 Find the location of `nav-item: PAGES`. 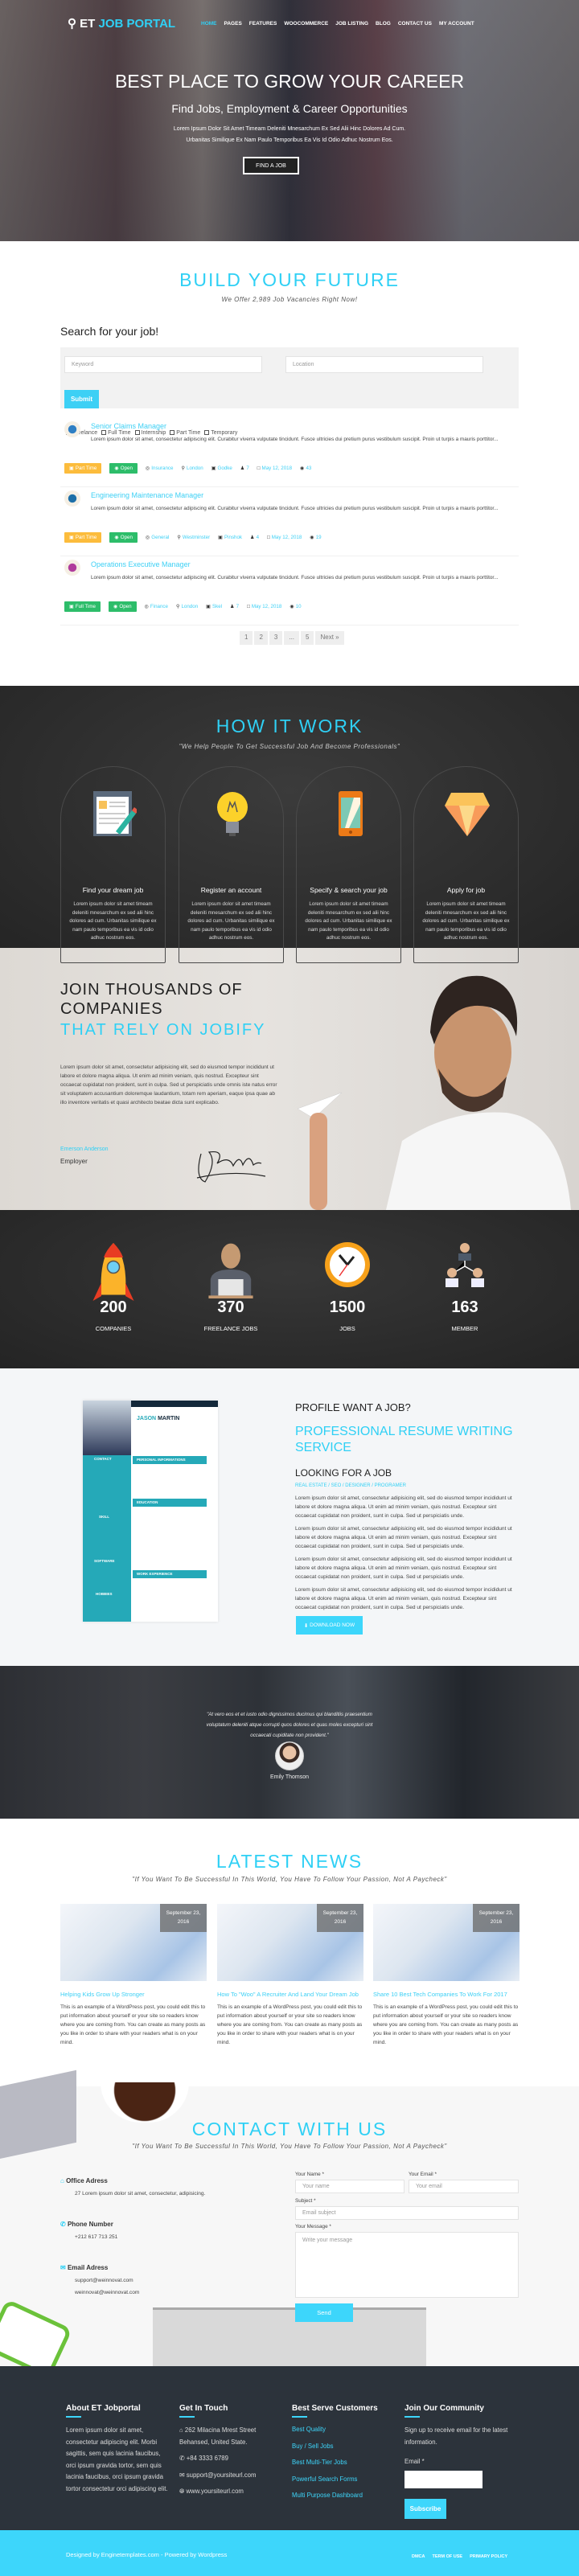

nav-item: PAGES is located at coordinates (233, 24).